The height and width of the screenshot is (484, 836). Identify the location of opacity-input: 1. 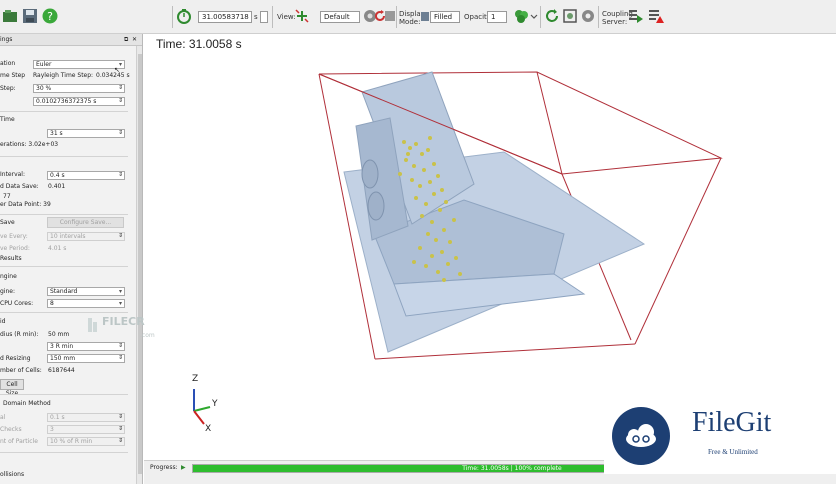
(497, 17).